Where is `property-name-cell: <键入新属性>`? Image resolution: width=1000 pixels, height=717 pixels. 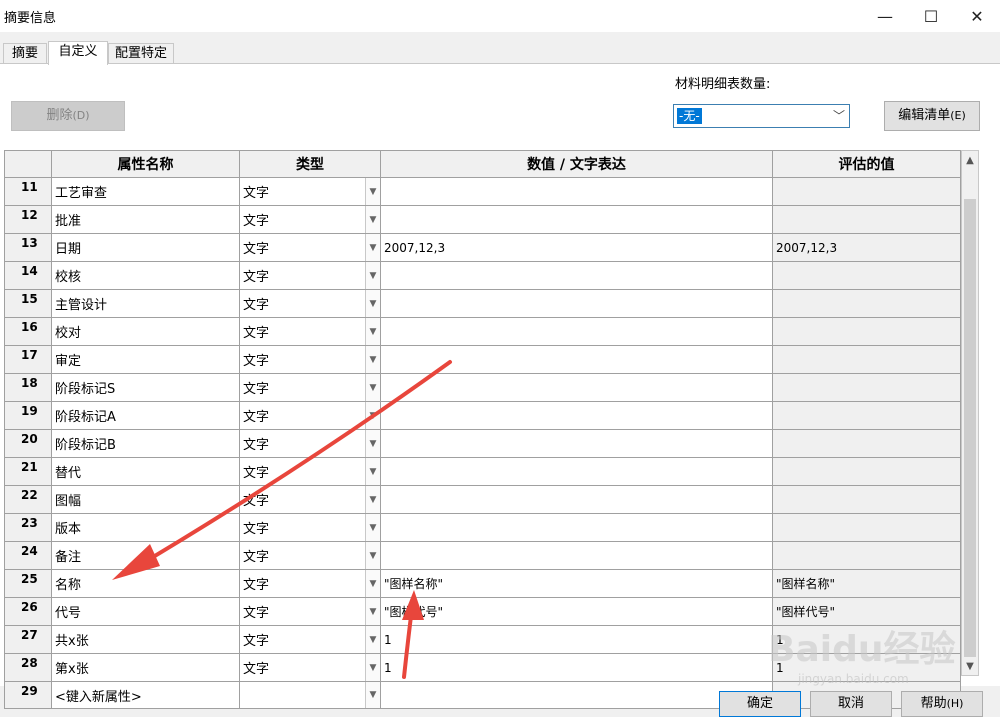
property-name-cell: <键入新属性> is located at coordinates (145, 695).